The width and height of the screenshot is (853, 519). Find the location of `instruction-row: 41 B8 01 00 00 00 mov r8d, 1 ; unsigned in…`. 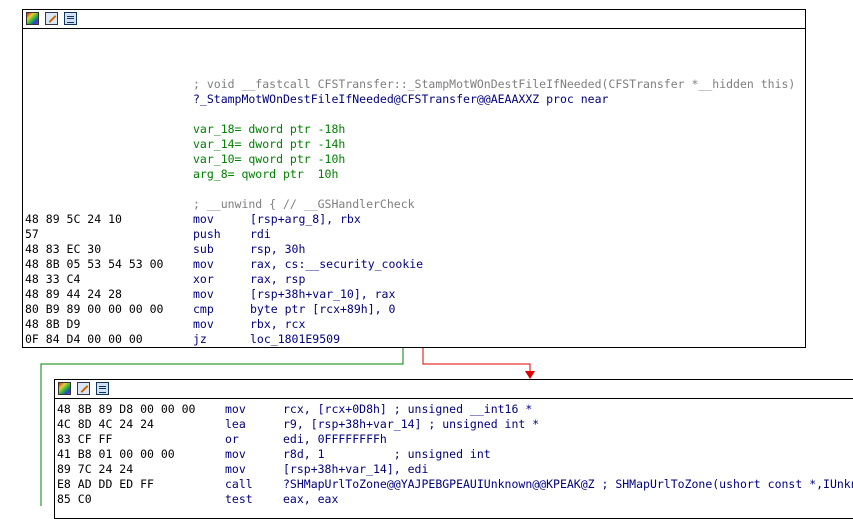

instruction-row: 41 B8 01 00 00 00 mov r8d, 1 ; unsigned in… is located at coordinates (454, 454).